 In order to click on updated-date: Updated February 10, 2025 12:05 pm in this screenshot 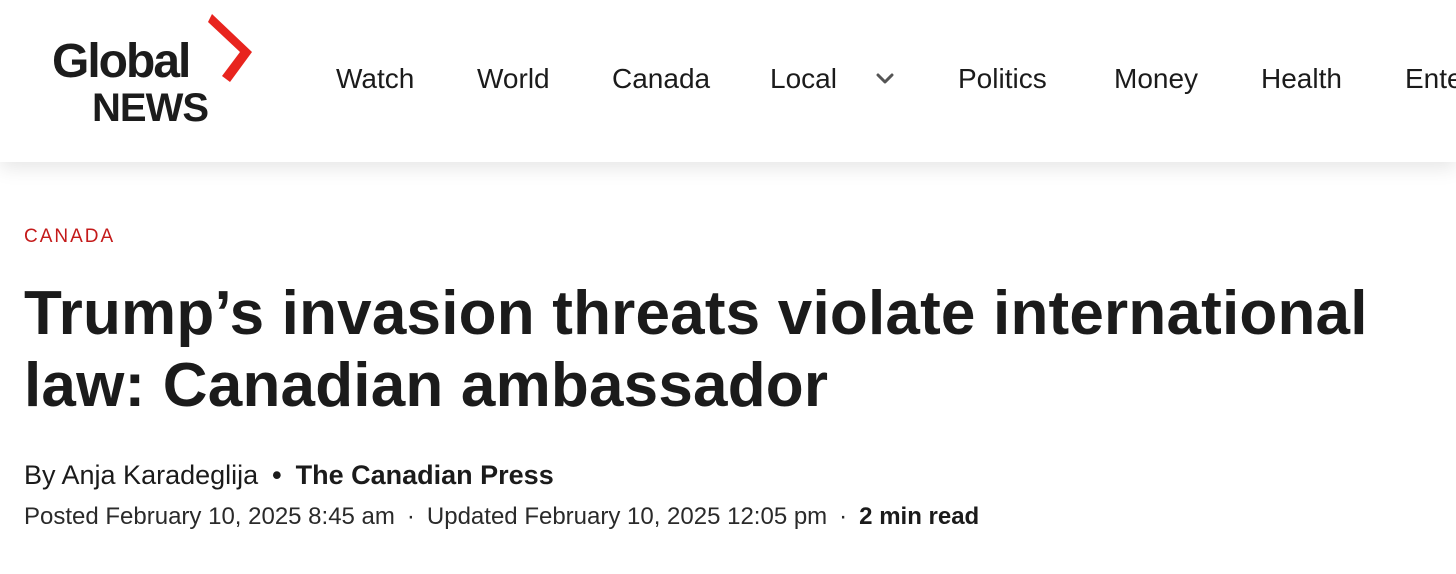, I will do `click(627, 516)`.